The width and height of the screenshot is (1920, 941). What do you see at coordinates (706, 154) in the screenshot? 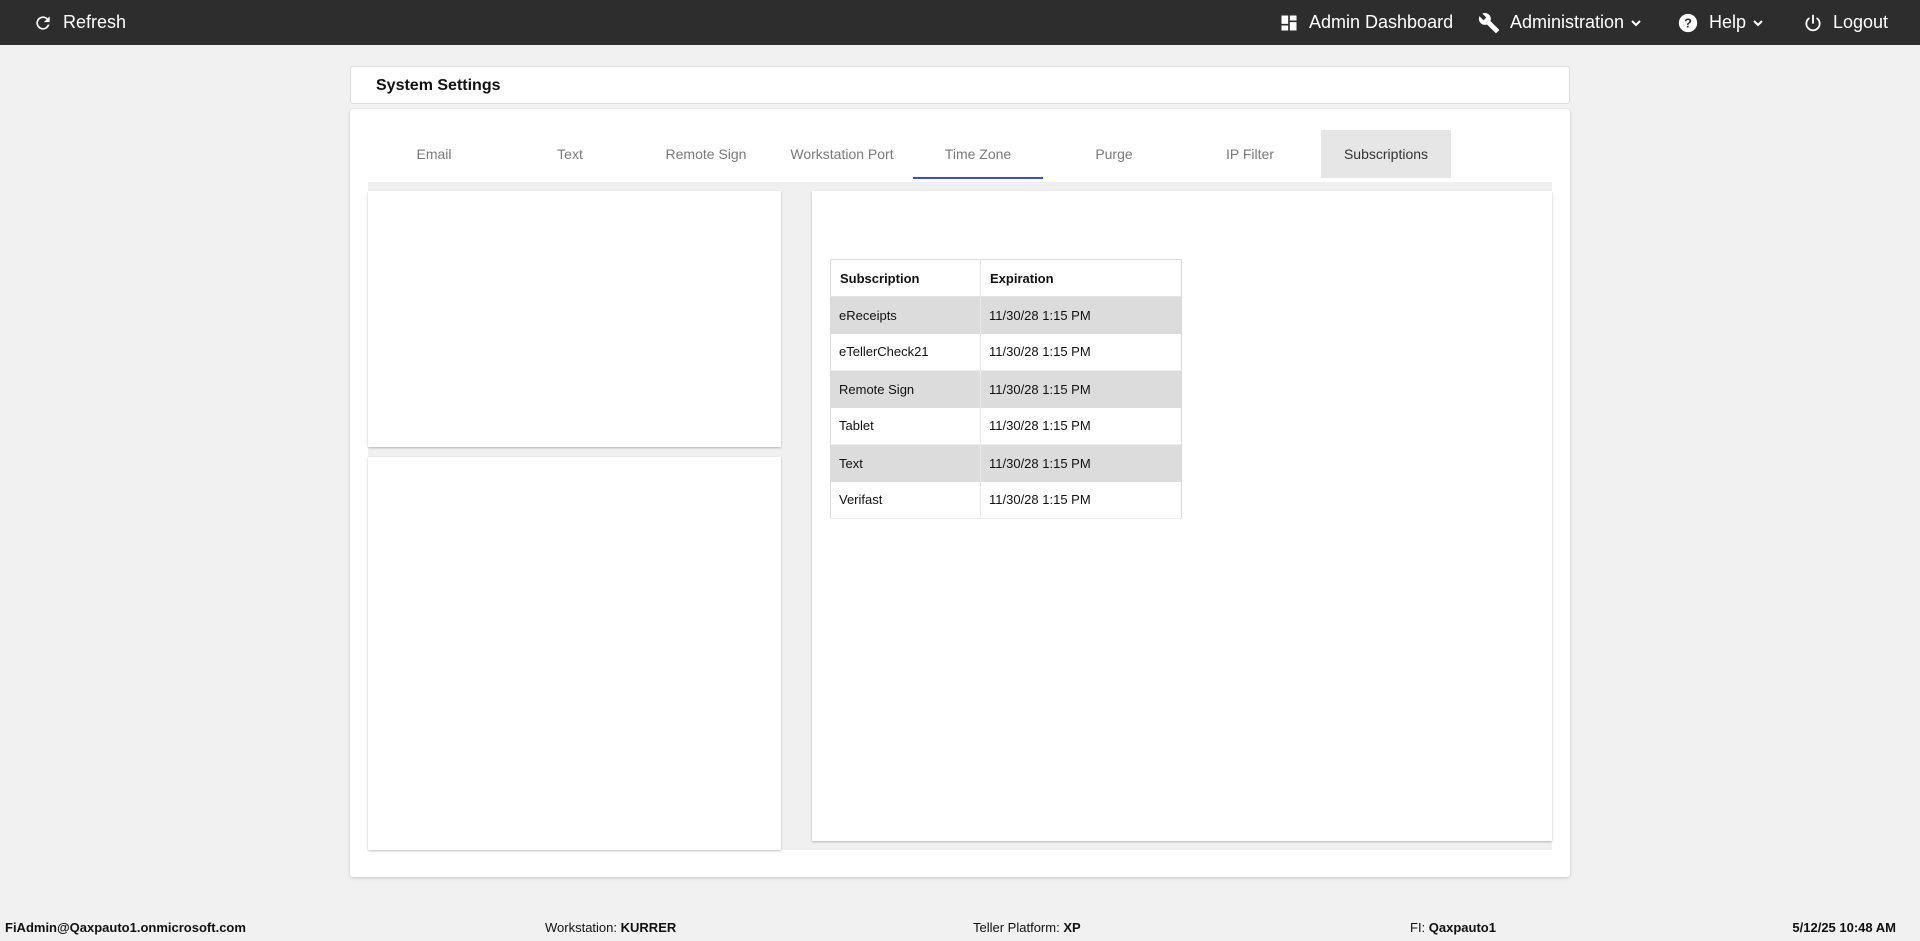
I see `tab-remote-sign: Remote Sign` at bounding box center [706, 154].